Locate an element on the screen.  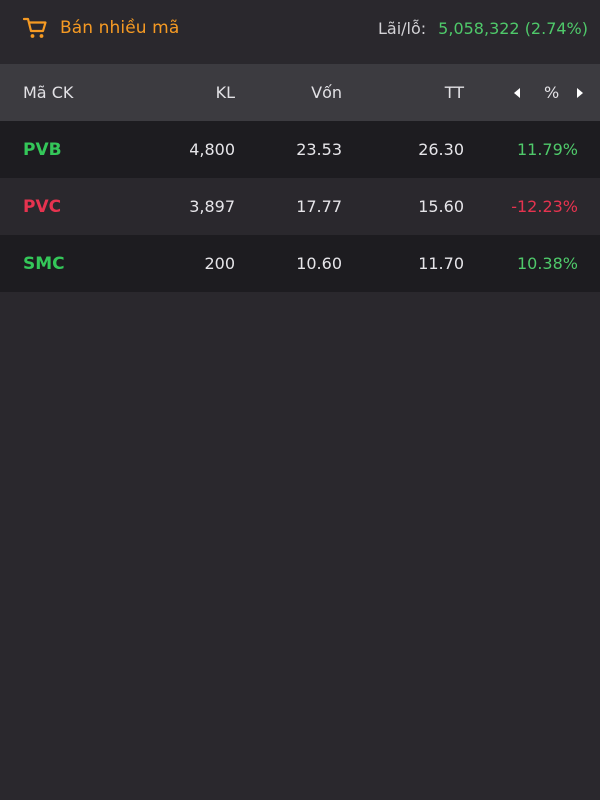
volume-cell: 200 is located at coordinates (219, 263).